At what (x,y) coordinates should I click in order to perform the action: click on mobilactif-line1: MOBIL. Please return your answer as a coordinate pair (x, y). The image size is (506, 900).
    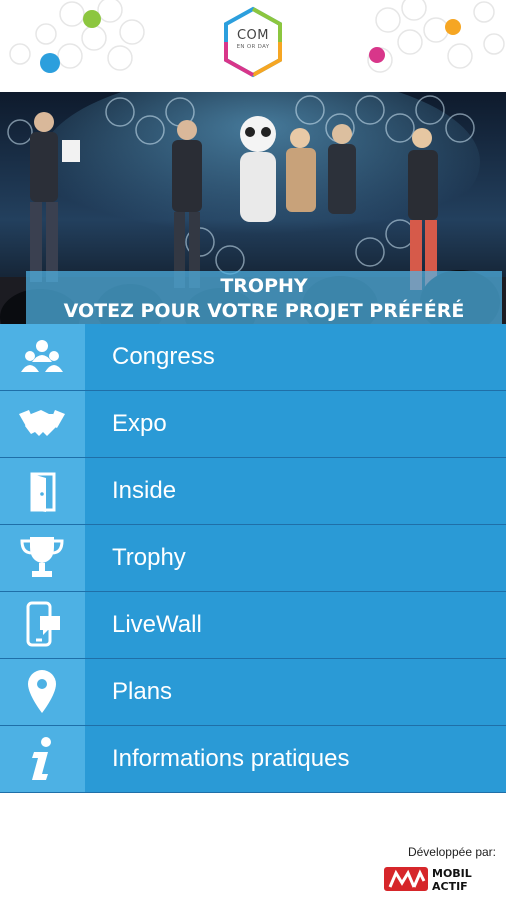
    Looking at the image, I should click on (452, 873).